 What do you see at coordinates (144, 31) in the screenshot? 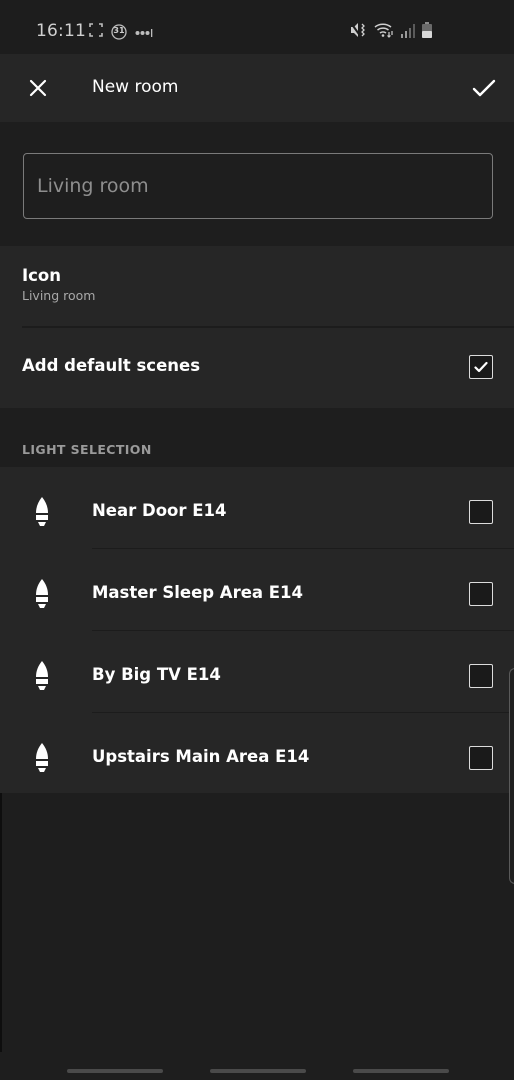
I see `more-dots-icon` at bounding box center [144, 31].